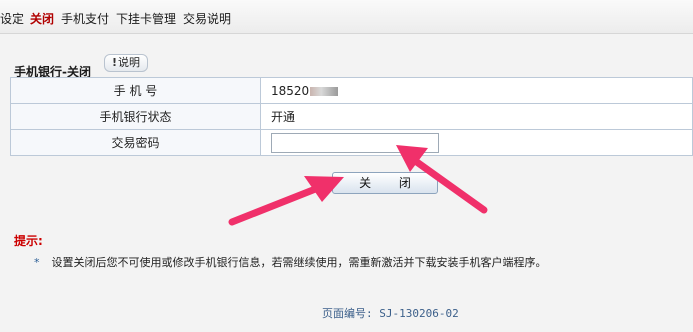 The width and height of the screenshot is (693, 332). I want to click on status-value: 开通, so click(476, 116).